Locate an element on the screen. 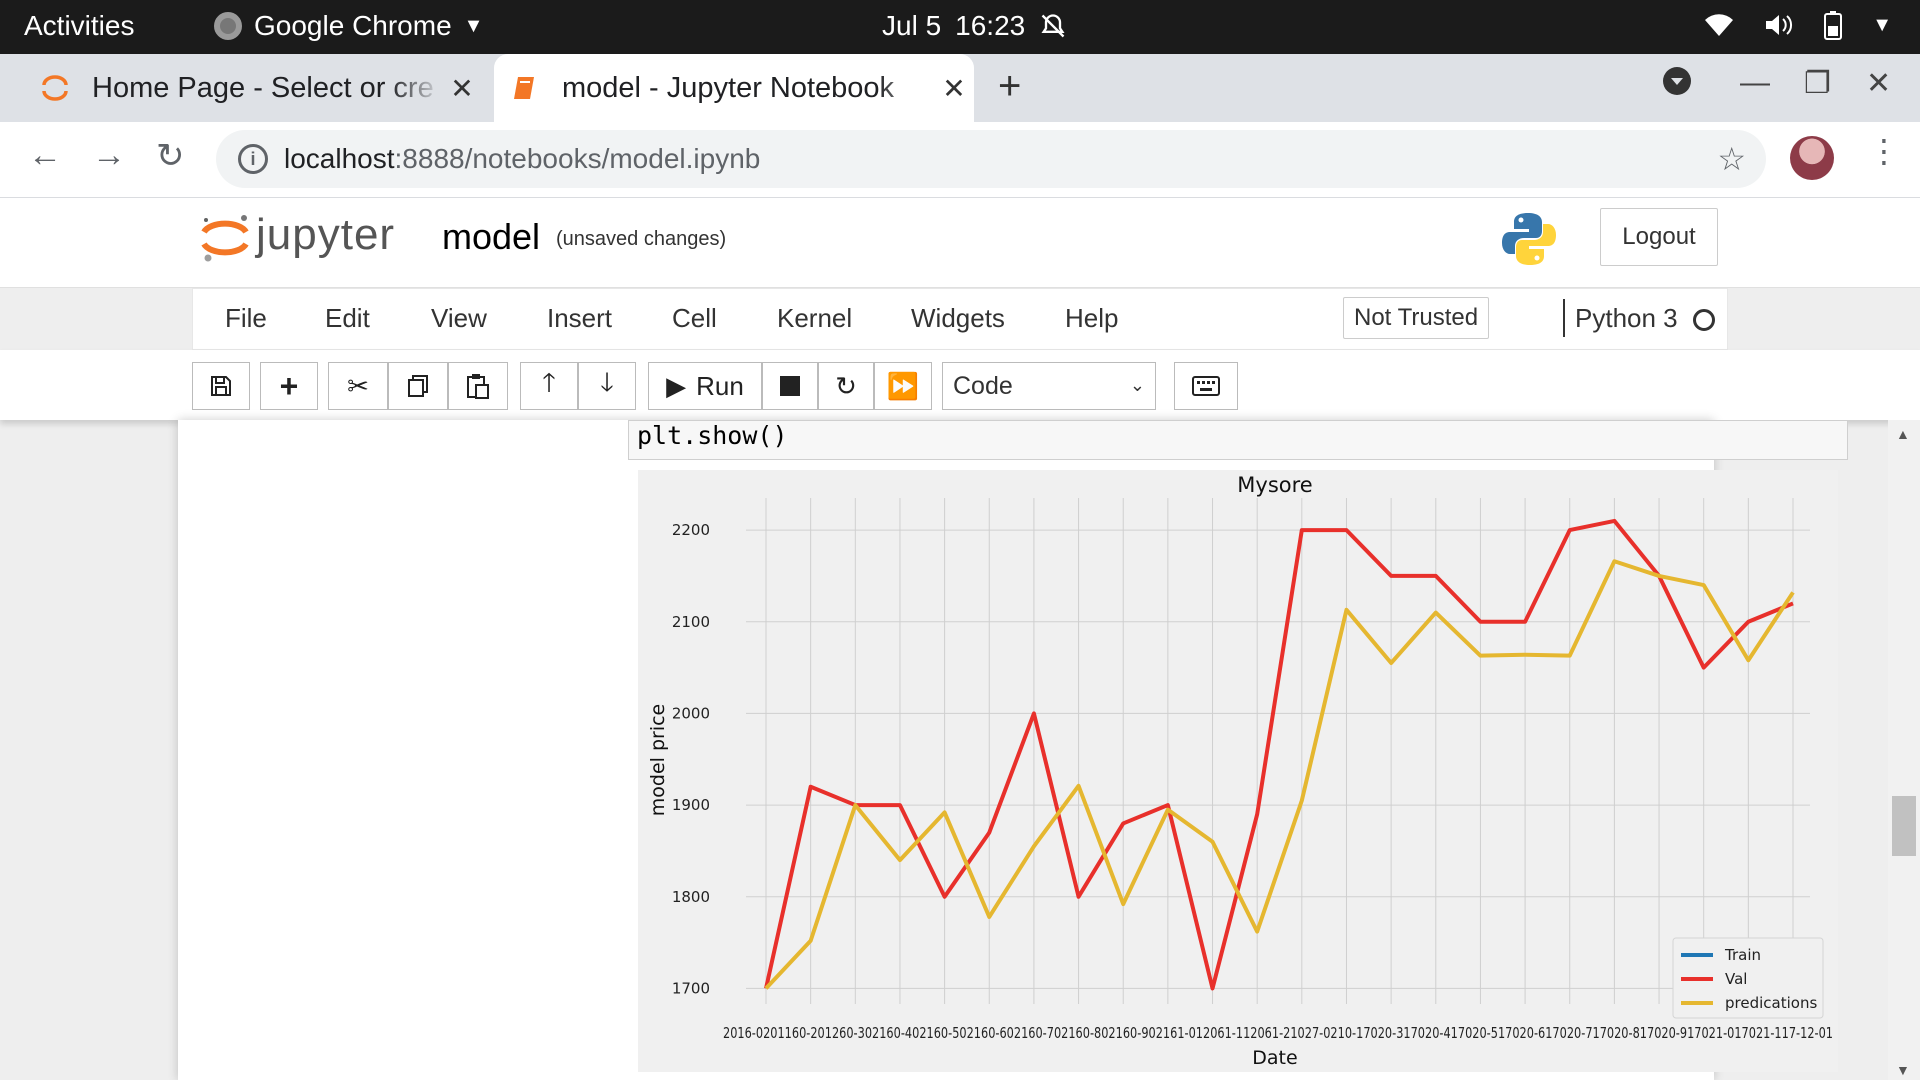  scrollbar-thumb is located at coordinates (1904, 826).